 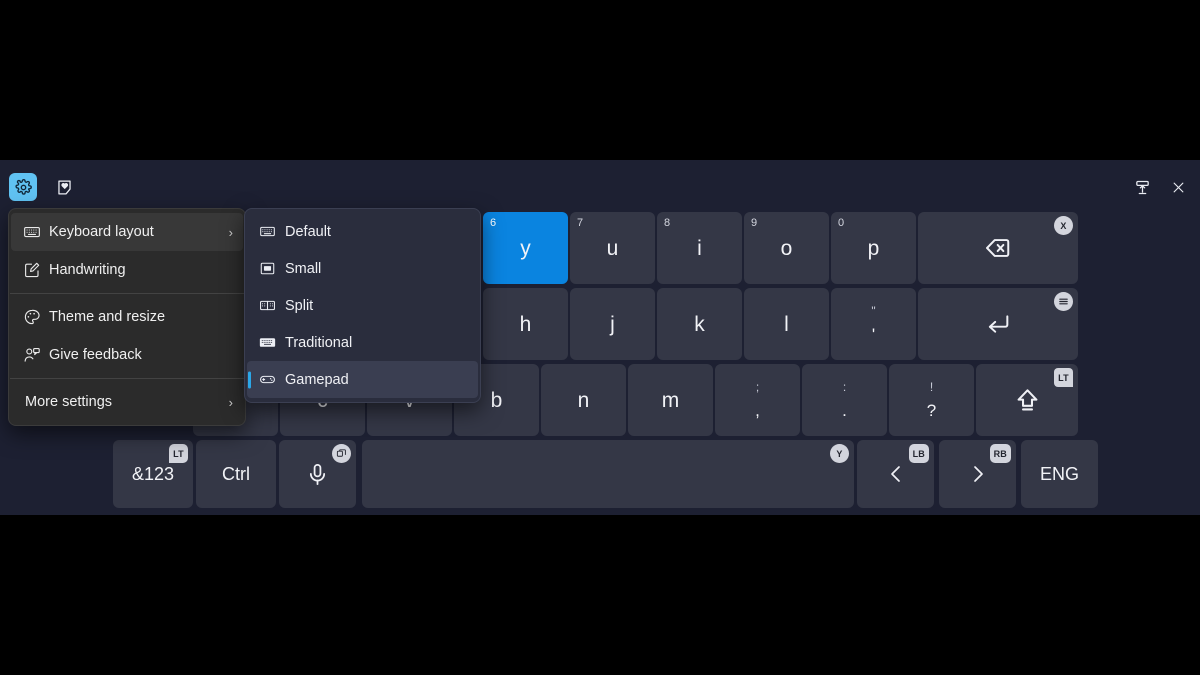 I want to click on key-label: n, so click(x=583, y=400).